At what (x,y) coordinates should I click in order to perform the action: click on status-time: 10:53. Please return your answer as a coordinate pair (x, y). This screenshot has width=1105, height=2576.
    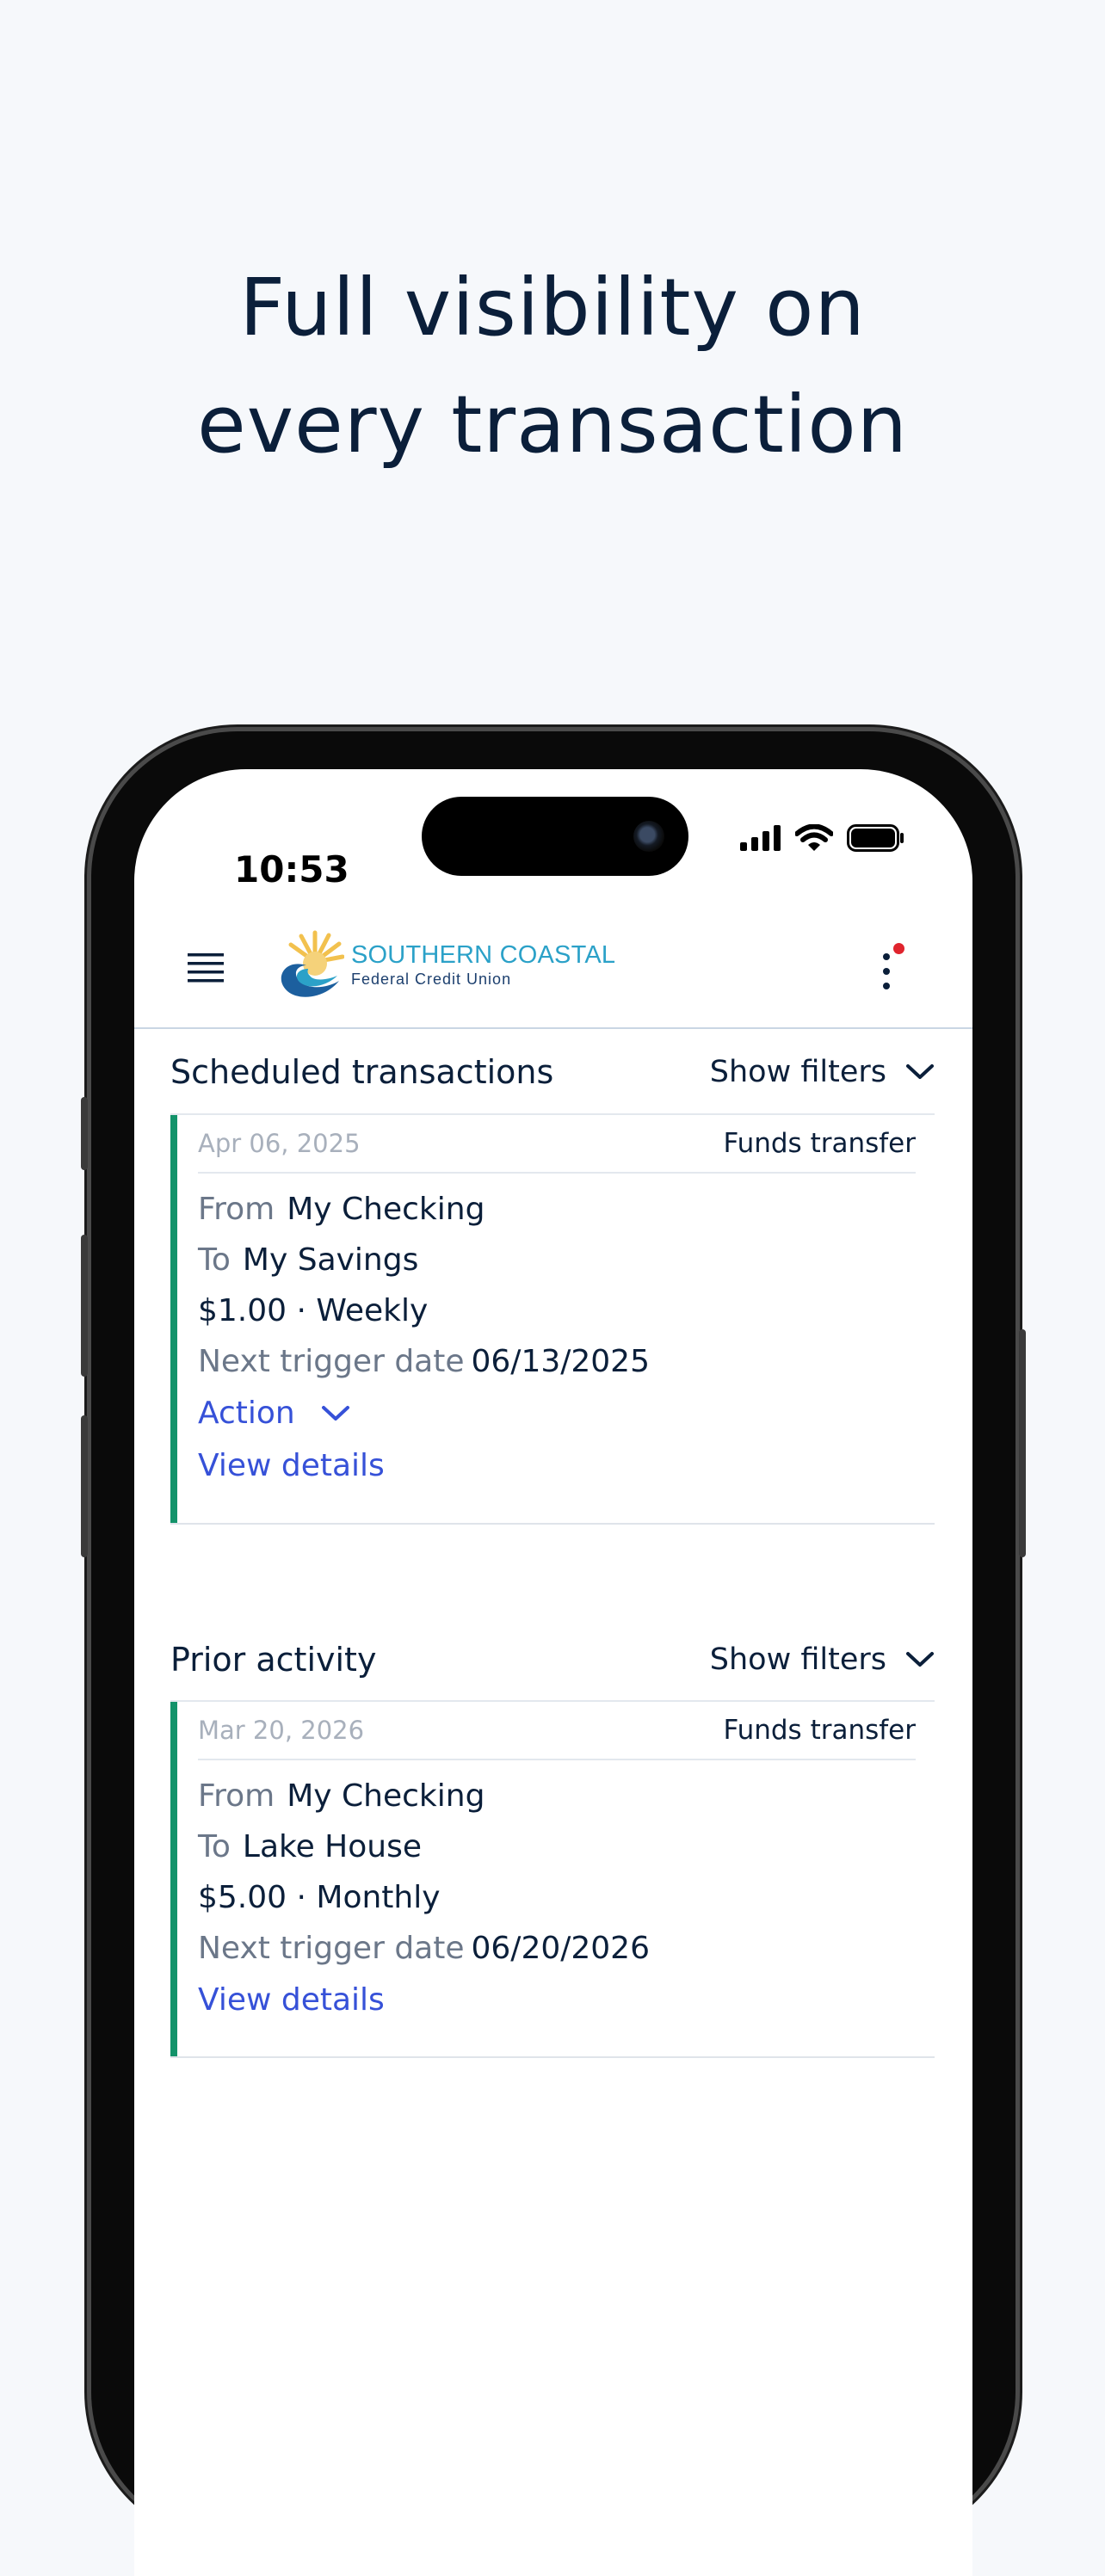
    Looking at the image, I should click on (291, 870).